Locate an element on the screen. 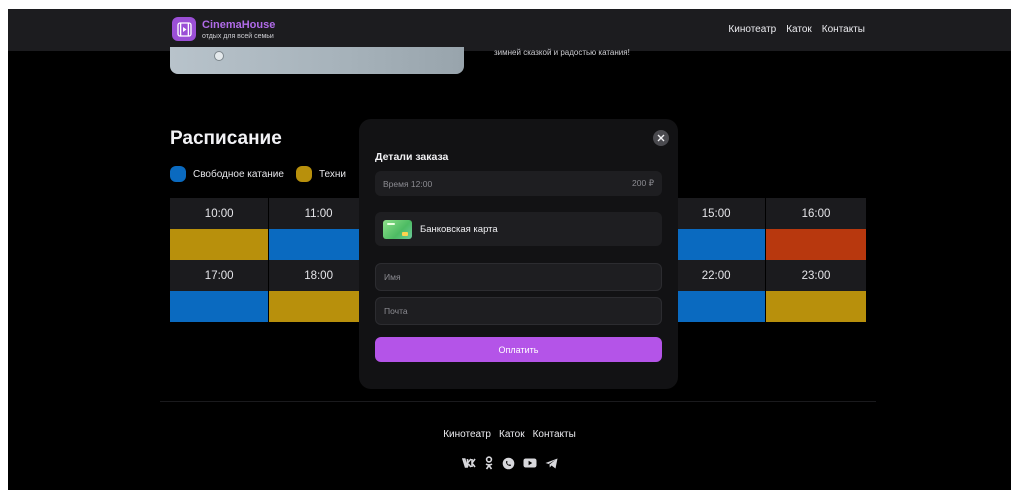  legend-swatch-free is located at coordinates (178, 174).